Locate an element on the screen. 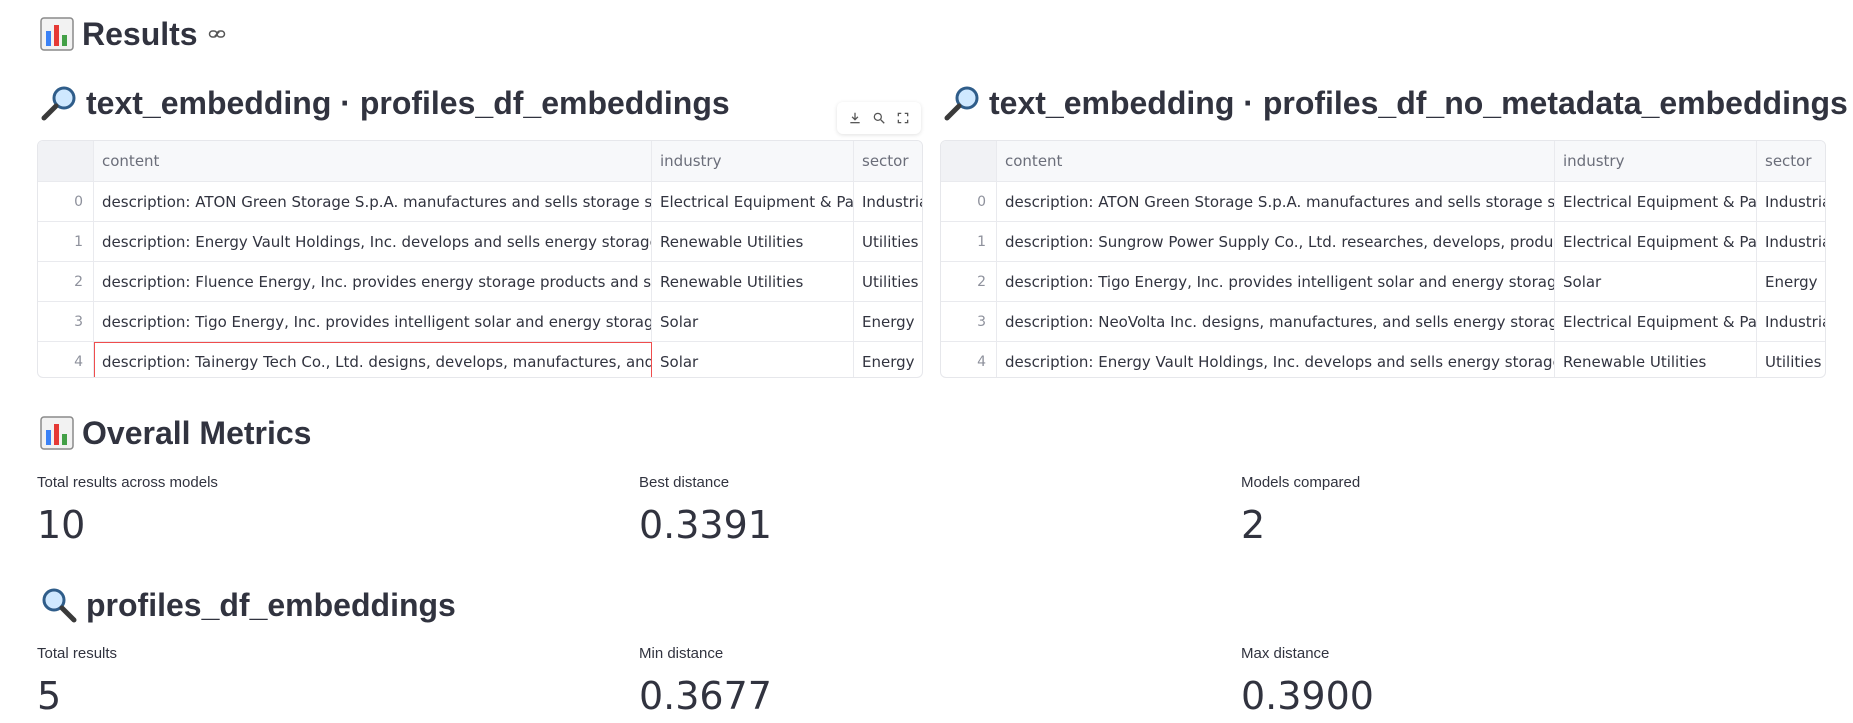 This screenshot has width=1853, height=723. metric-value: 2 is located at coordinates (1253, 525).